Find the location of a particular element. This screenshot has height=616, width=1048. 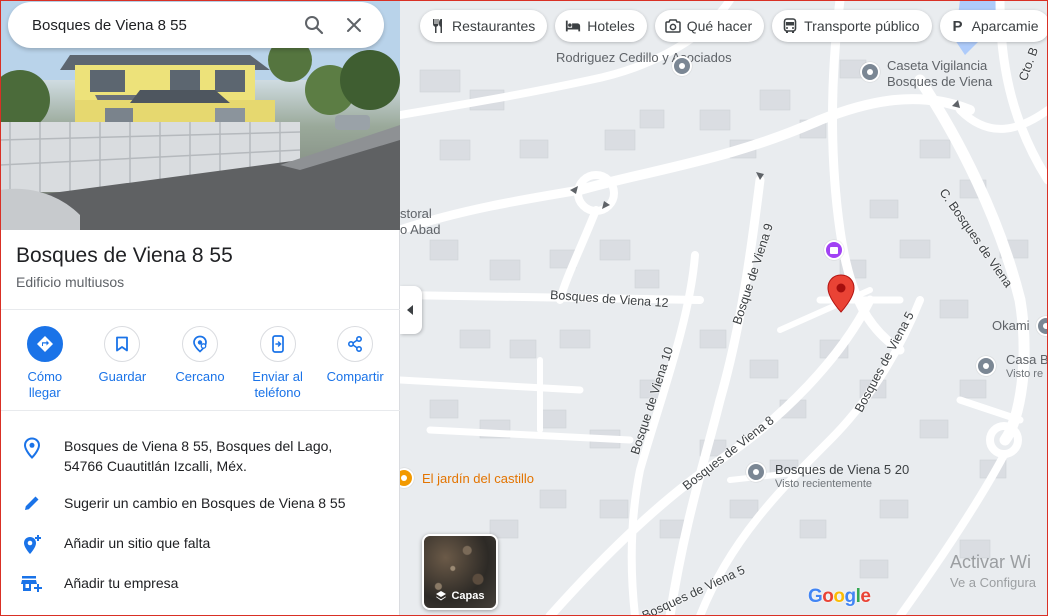

search-button is located at coordinates (314, 25).